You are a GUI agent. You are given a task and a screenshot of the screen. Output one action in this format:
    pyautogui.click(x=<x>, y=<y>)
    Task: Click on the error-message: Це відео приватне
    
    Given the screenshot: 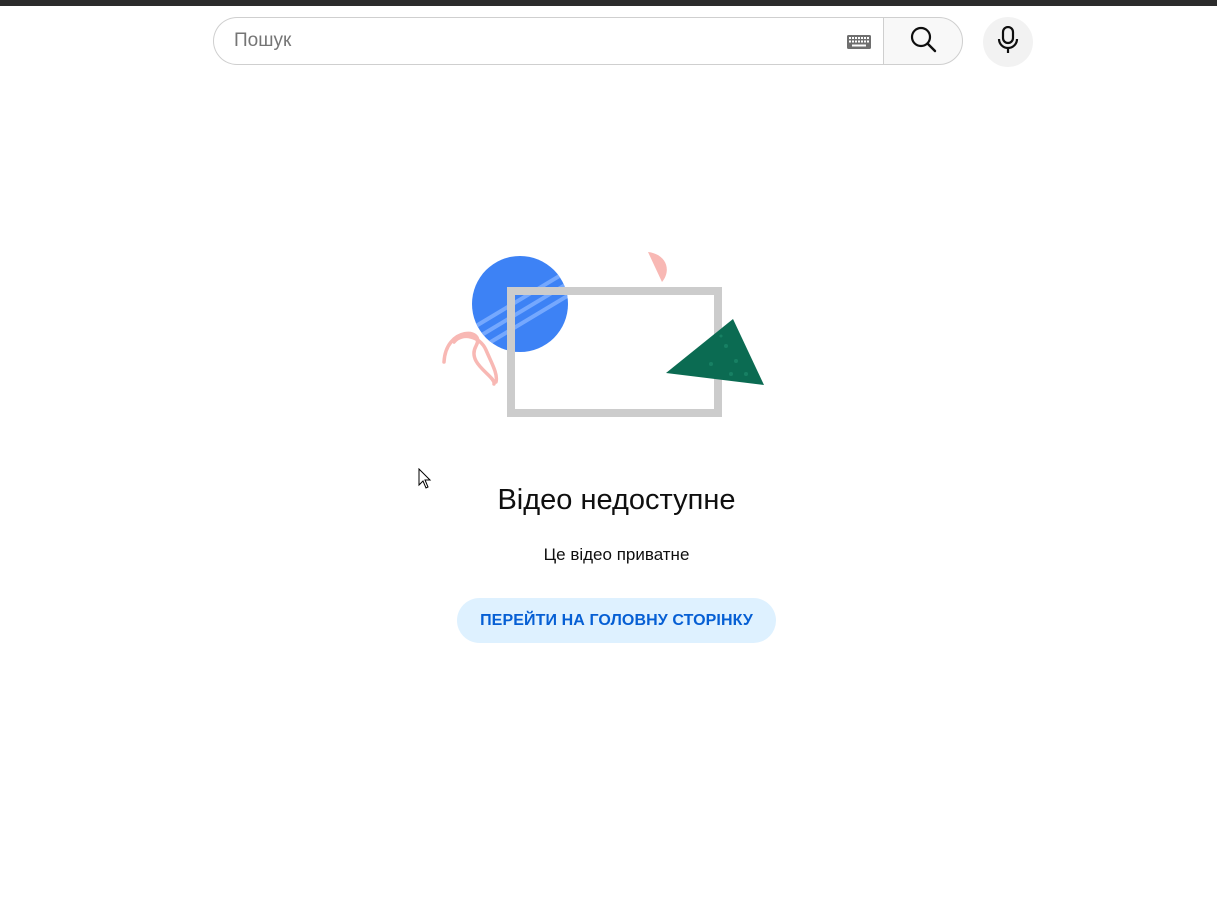 What is the action you would take?
    pyautogui.click(x=616, y=554)
    